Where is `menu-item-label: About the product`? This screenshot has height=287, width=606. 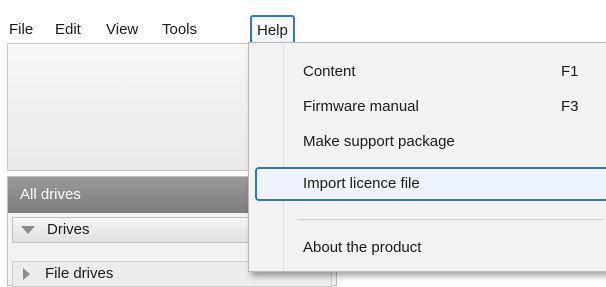
menu-item-label: About the product is located at coordinates (362, 247).